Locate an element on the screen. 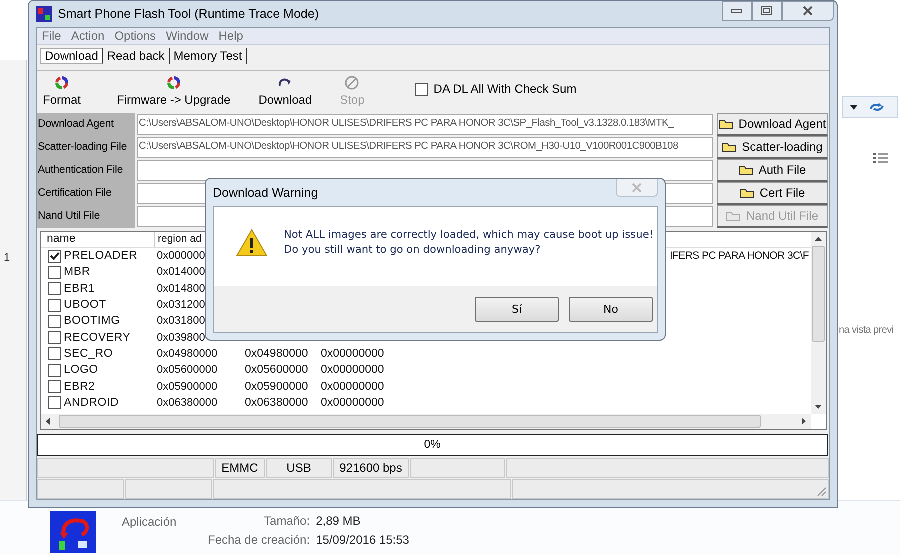 Image resolution: width=900 pixels, height=555 pixels. check-icon is located at coordinates (54, 256).